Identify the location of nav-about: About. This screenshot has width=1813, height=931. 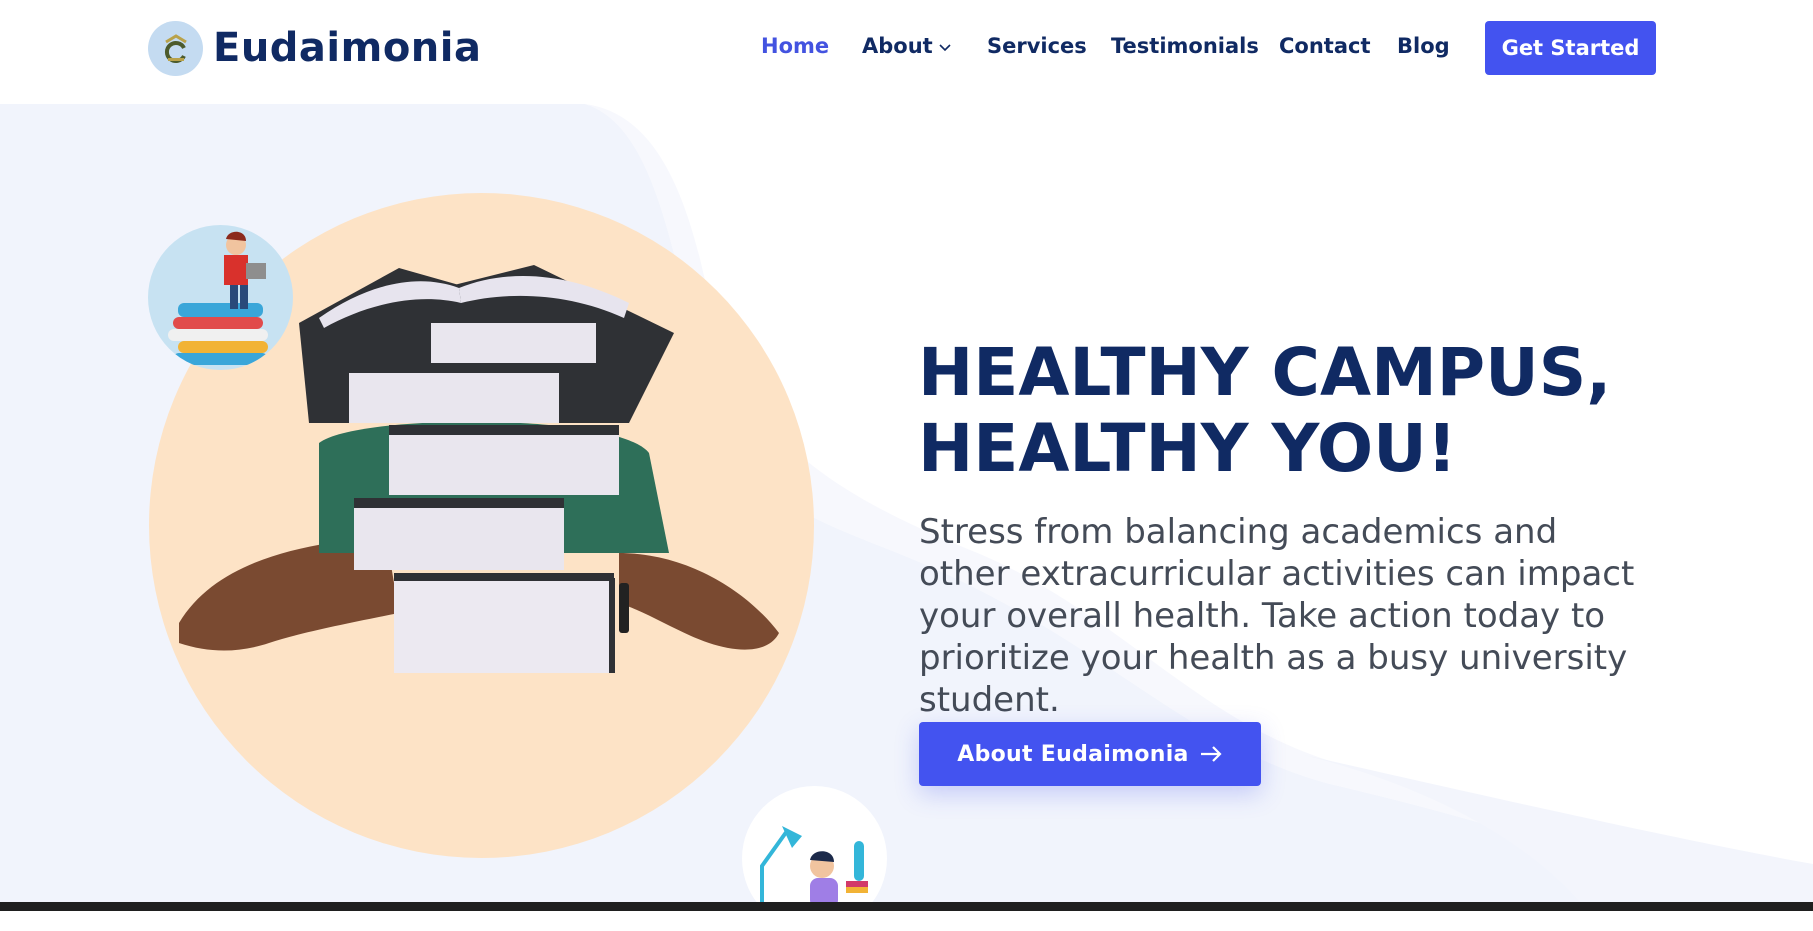
(907, 46).